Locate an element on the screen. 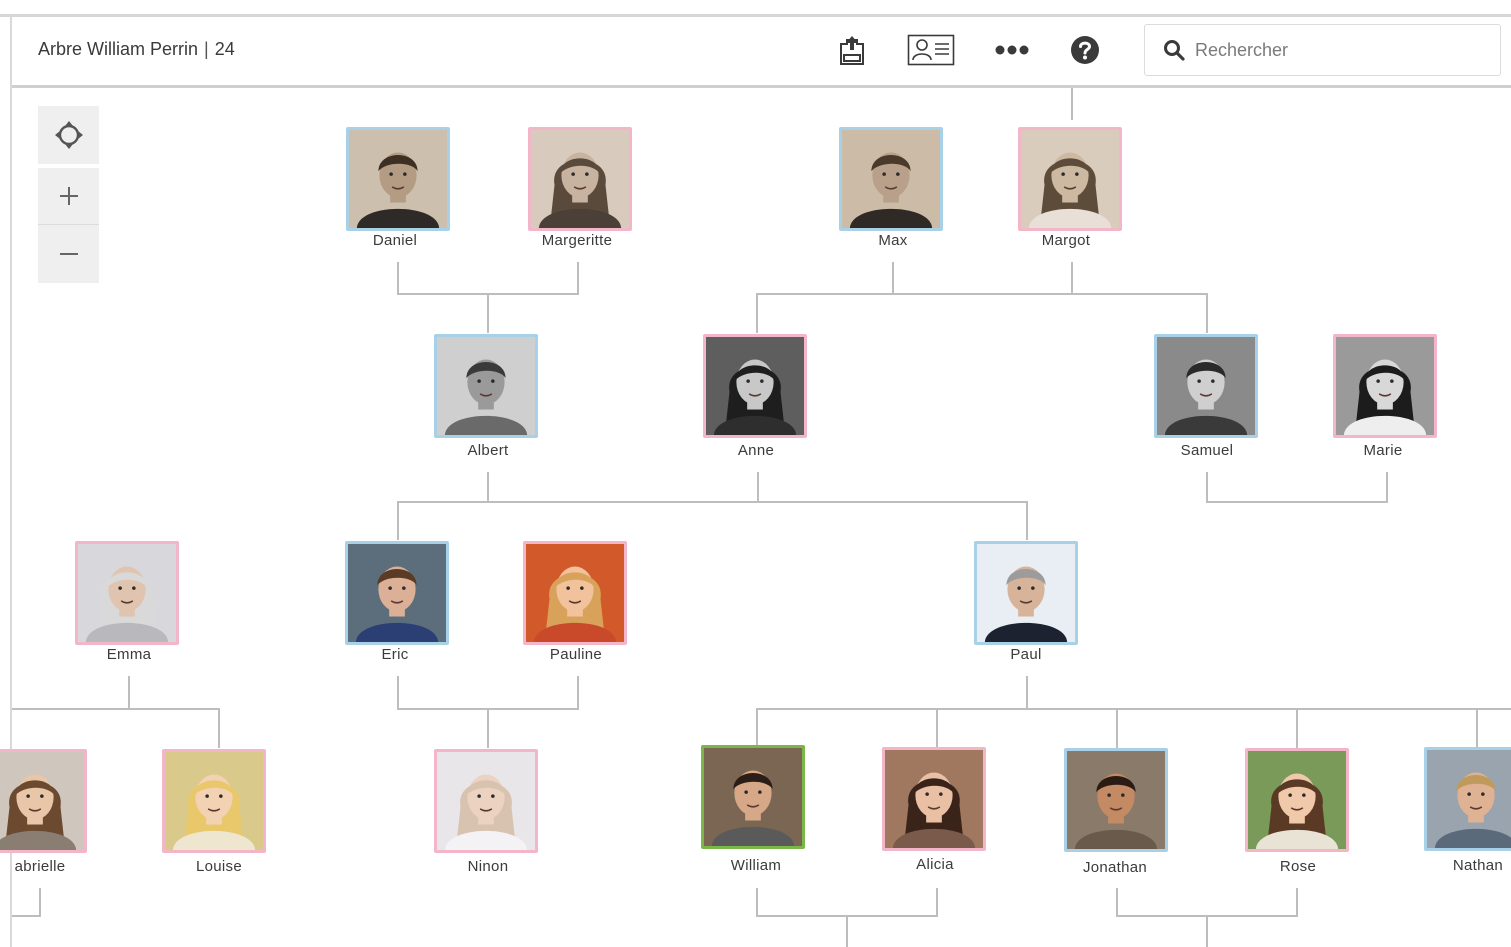 Image resolution: width=1511 pixels, height=947 pixels. person-card-william is located at coordinates (753, 797).